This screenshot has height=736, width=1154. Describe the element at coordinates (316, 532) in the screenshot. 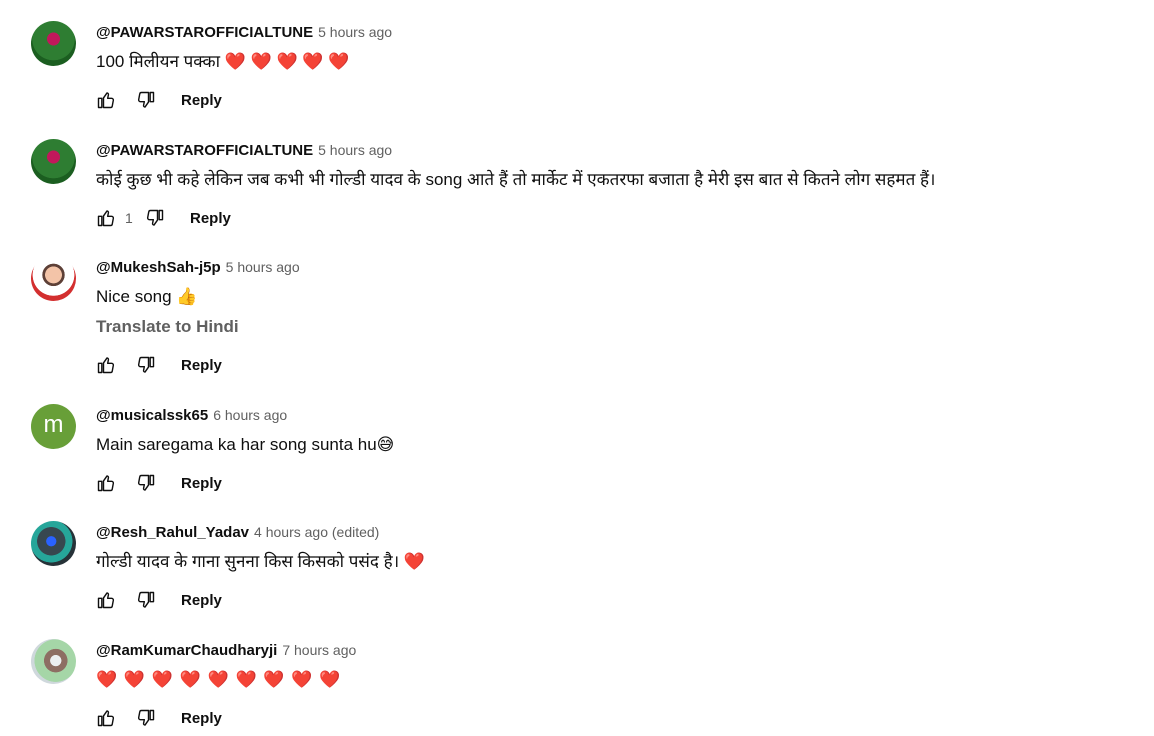

I see `comment-time: 4 hours ago (edited)` at that location.